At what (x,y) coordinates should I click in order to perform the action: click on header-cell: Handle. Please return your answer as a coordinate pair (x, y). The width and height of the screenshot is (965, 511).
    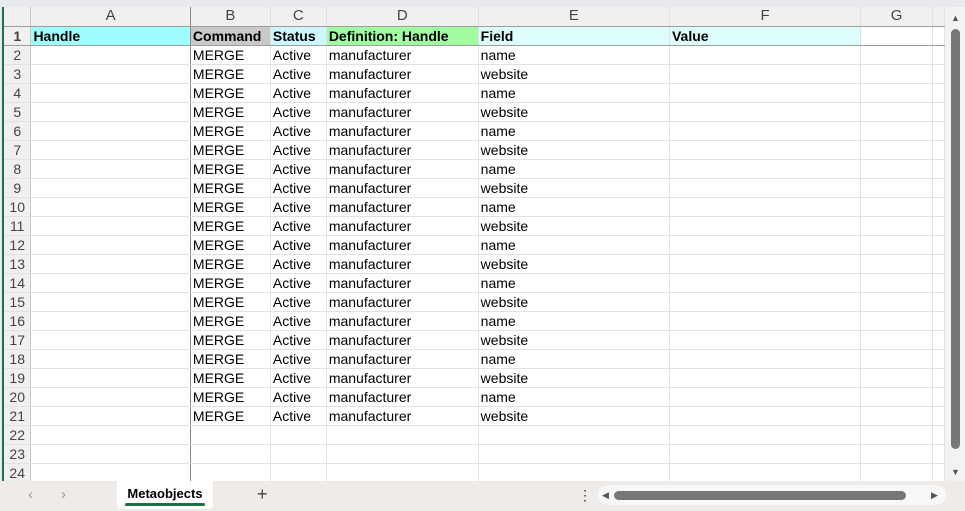
    Looking at the image, I should click on (110, 36).